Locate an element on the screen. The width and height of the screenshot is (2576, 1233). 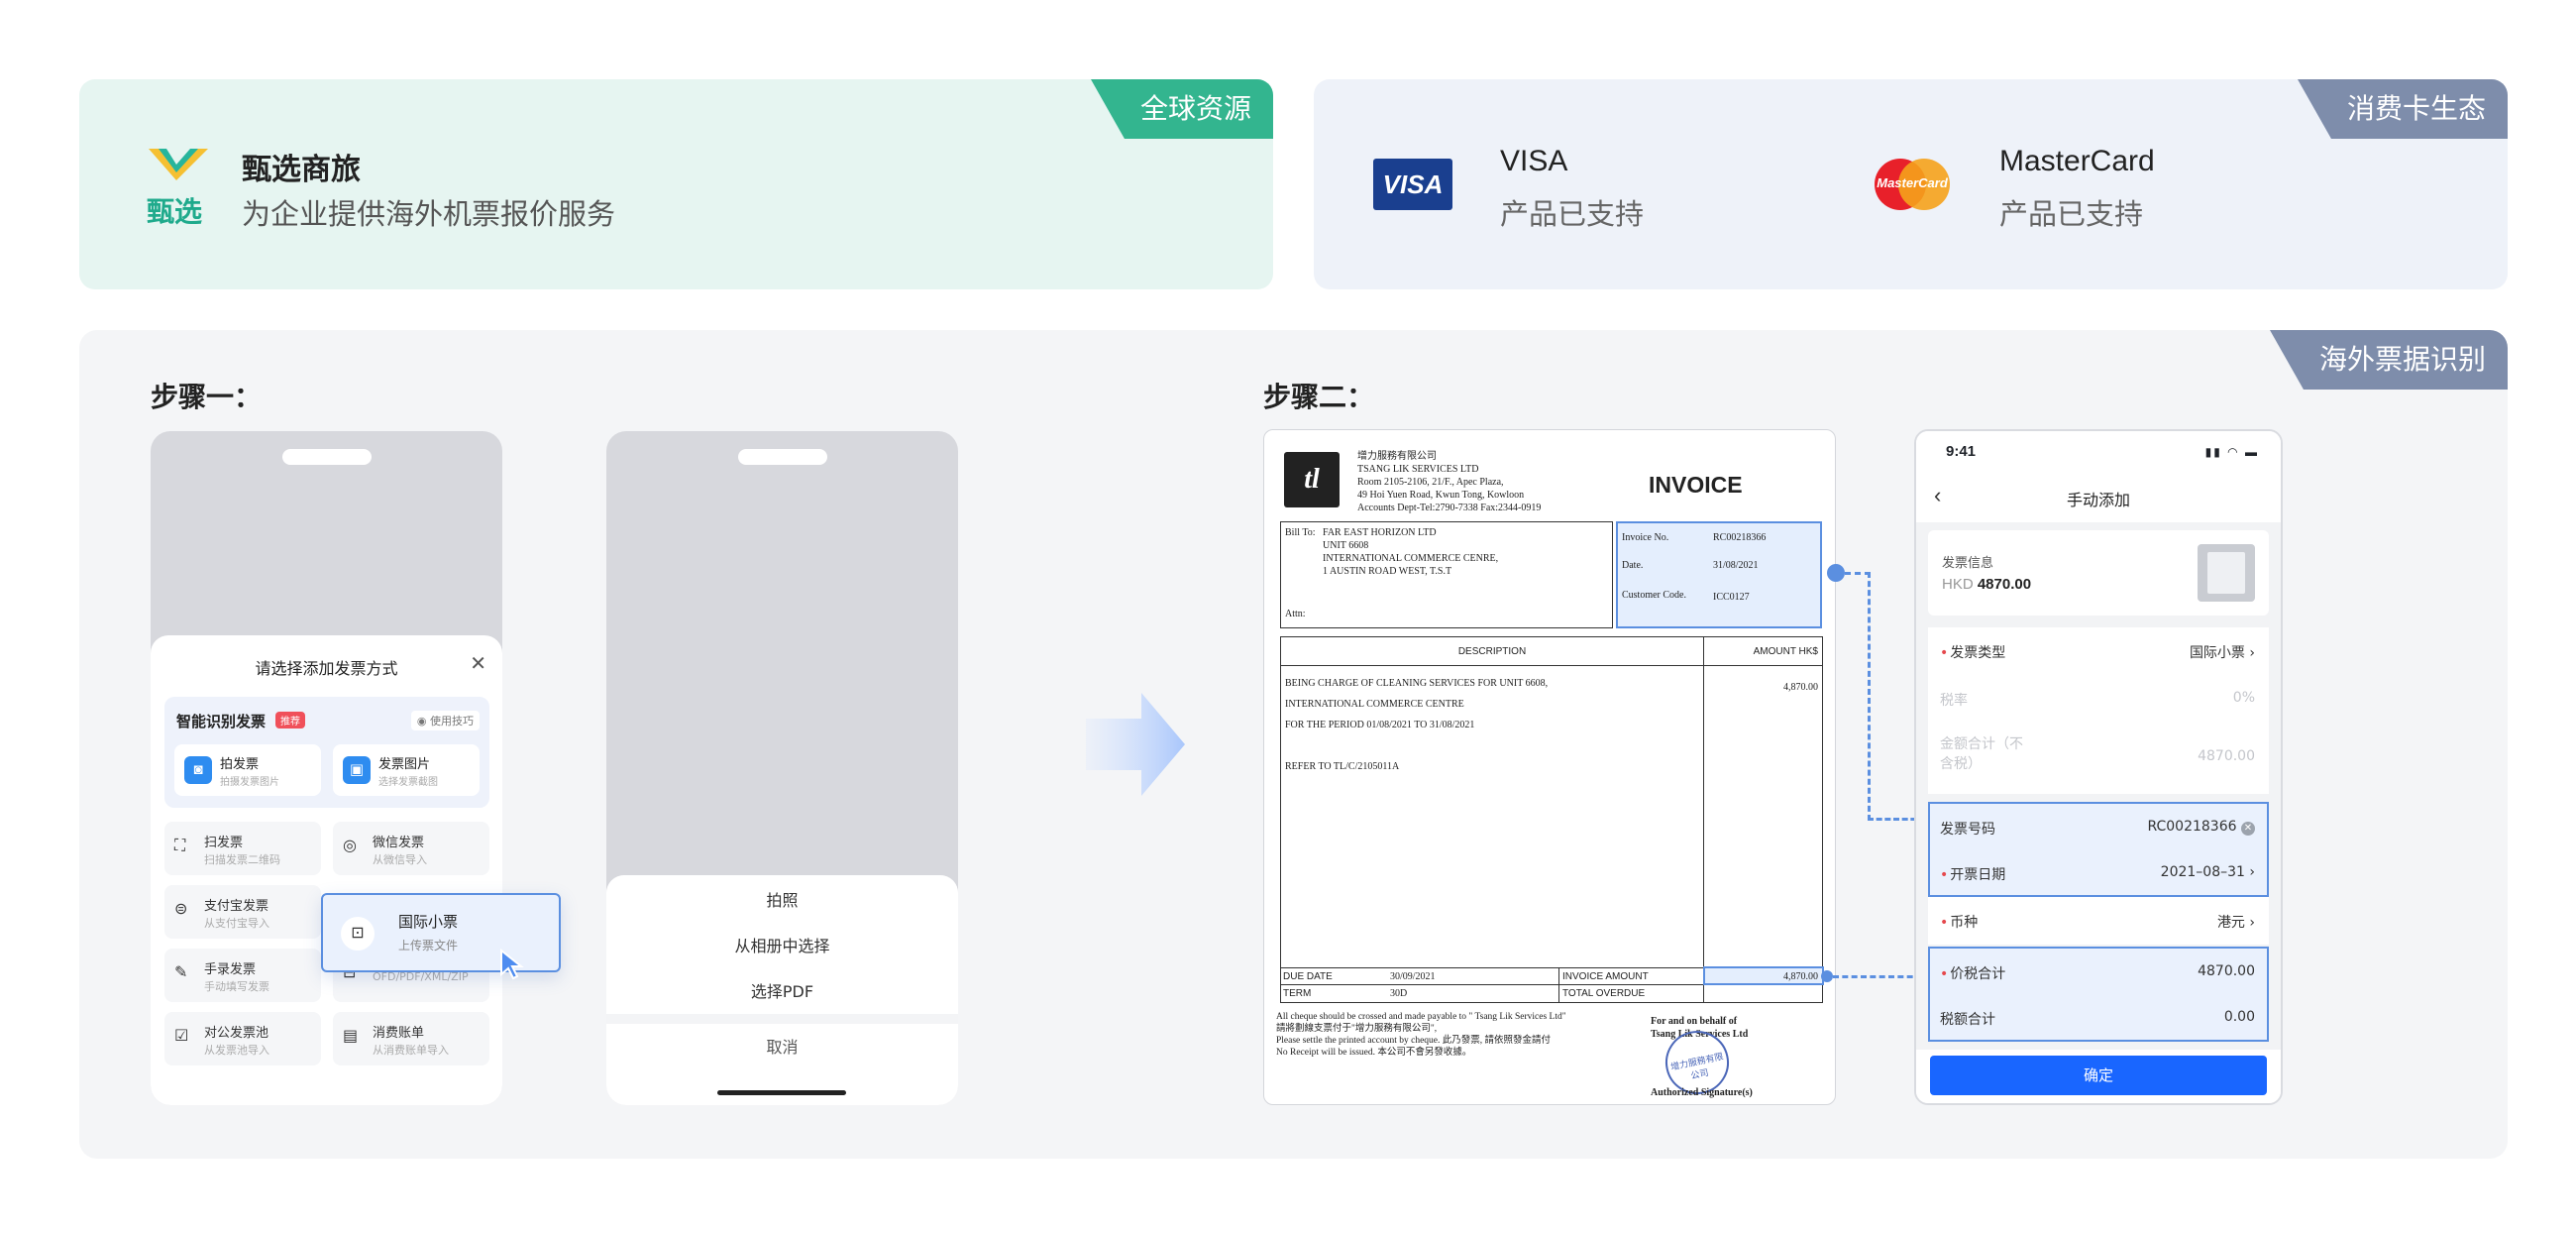
row-value: 国际小票 › is located at coordinates (2222, 652).